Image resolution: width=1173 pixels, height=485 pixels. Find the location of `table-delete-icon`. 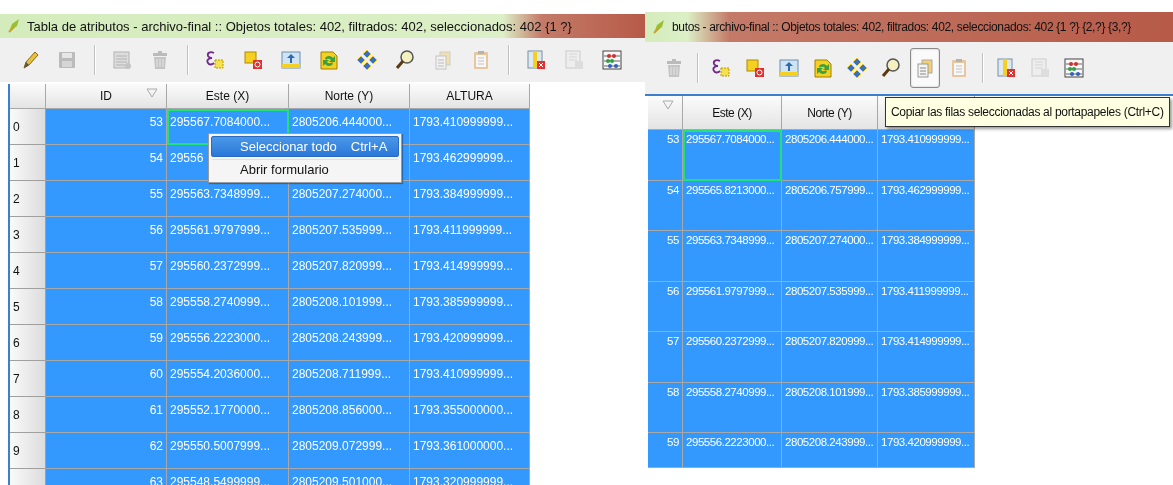

table-delete-icon is located at coordinates (122, 60).